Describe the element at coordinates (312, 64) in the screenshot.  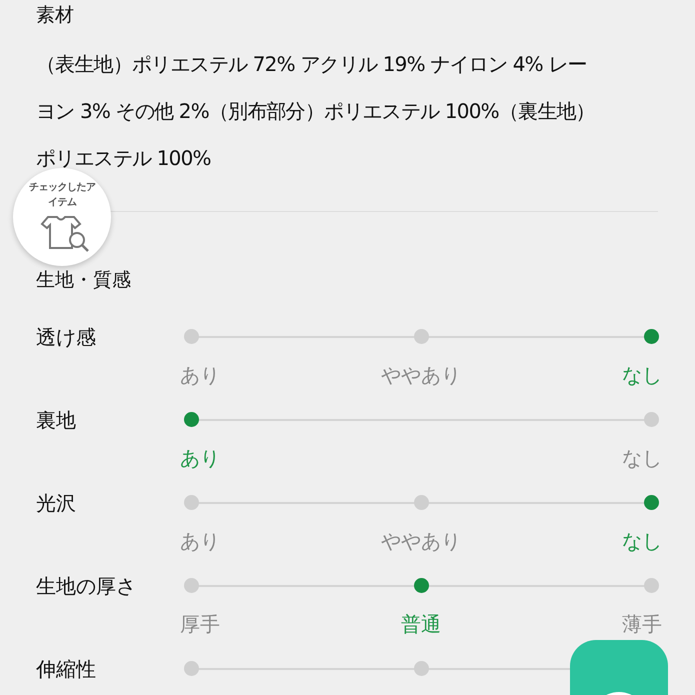
I see `material-text: （表生地）ポリエステル 72% アクリル 19% ナイロン 4% レー` at that location.